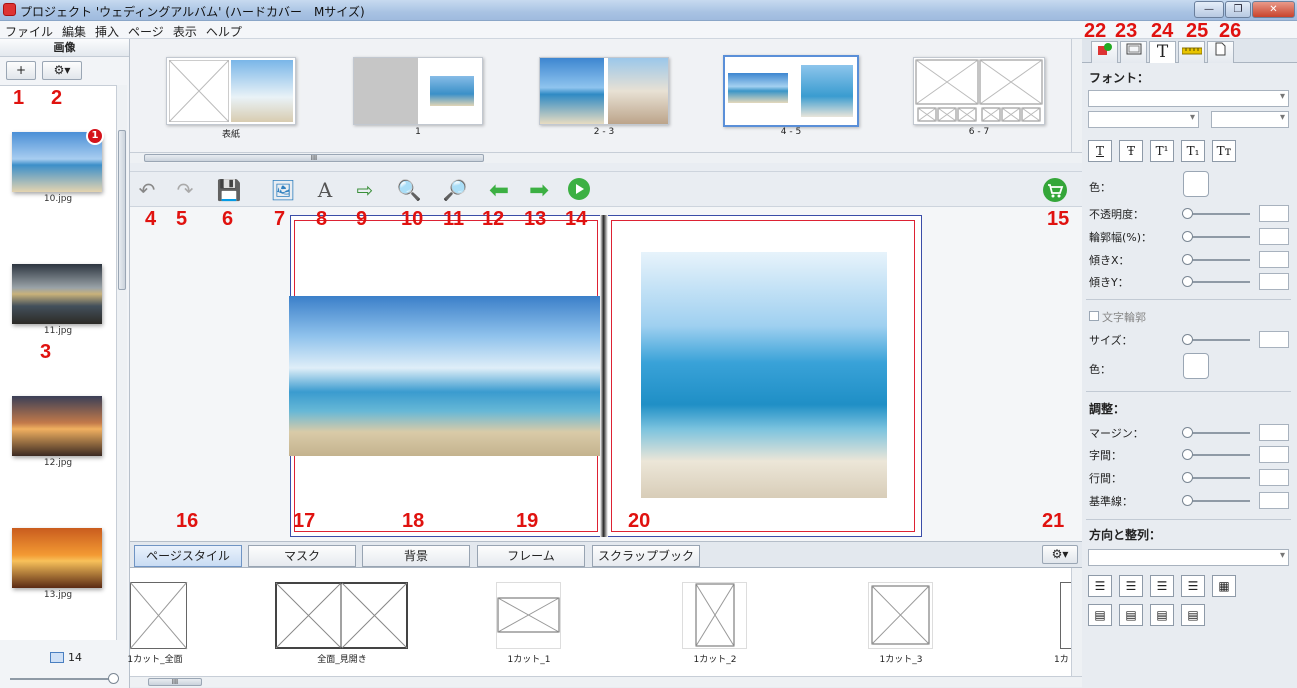 This screenshot has width=1297, height=688. What do you see at coordinates (1100, 615) in the screenshot?
I see `valign-top-button: ▤` at bounding box center [1100, 615].